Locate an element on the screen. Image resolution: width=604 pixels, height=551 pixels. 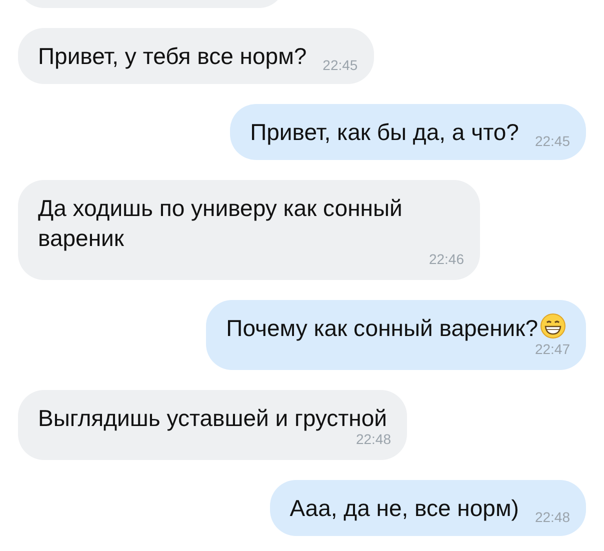
message-text: Привет, как бы да, а что? is located at coordinates (385, 132).